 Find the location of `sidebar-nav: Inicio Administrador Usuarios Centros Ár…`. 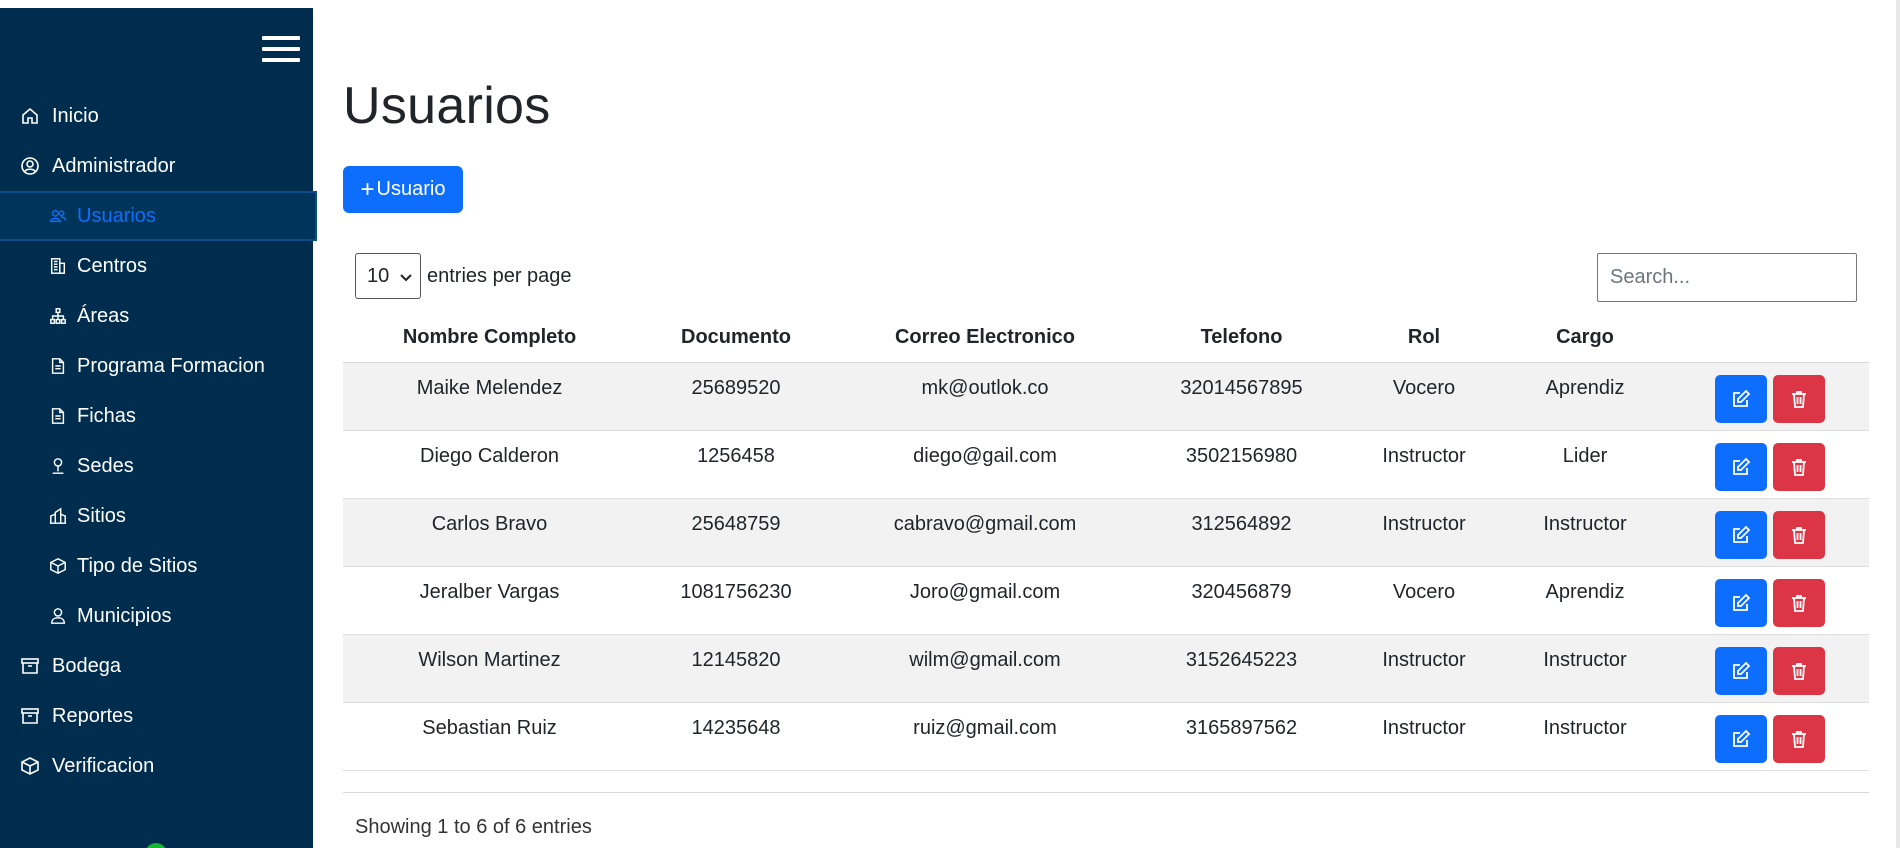

sidebar-nav: Inicio Administrador Usuarios Centros Ár… is located at coordinates (158, 441).